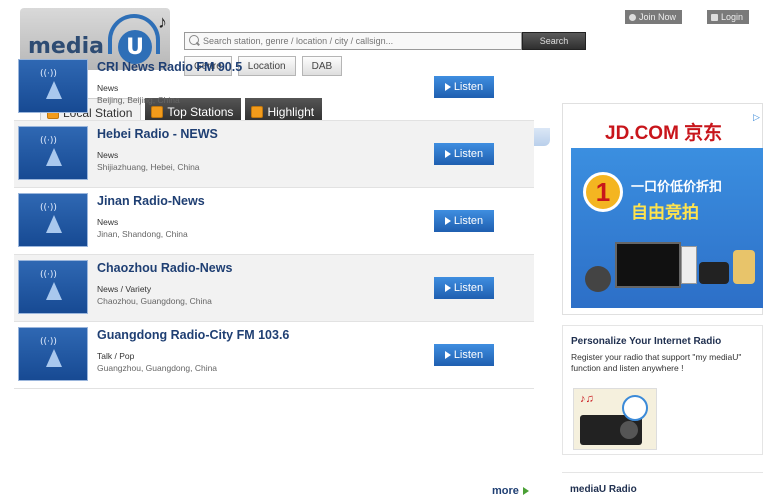  I want to click on ad-subheadline: 自由竞拍, so click(665, 212).